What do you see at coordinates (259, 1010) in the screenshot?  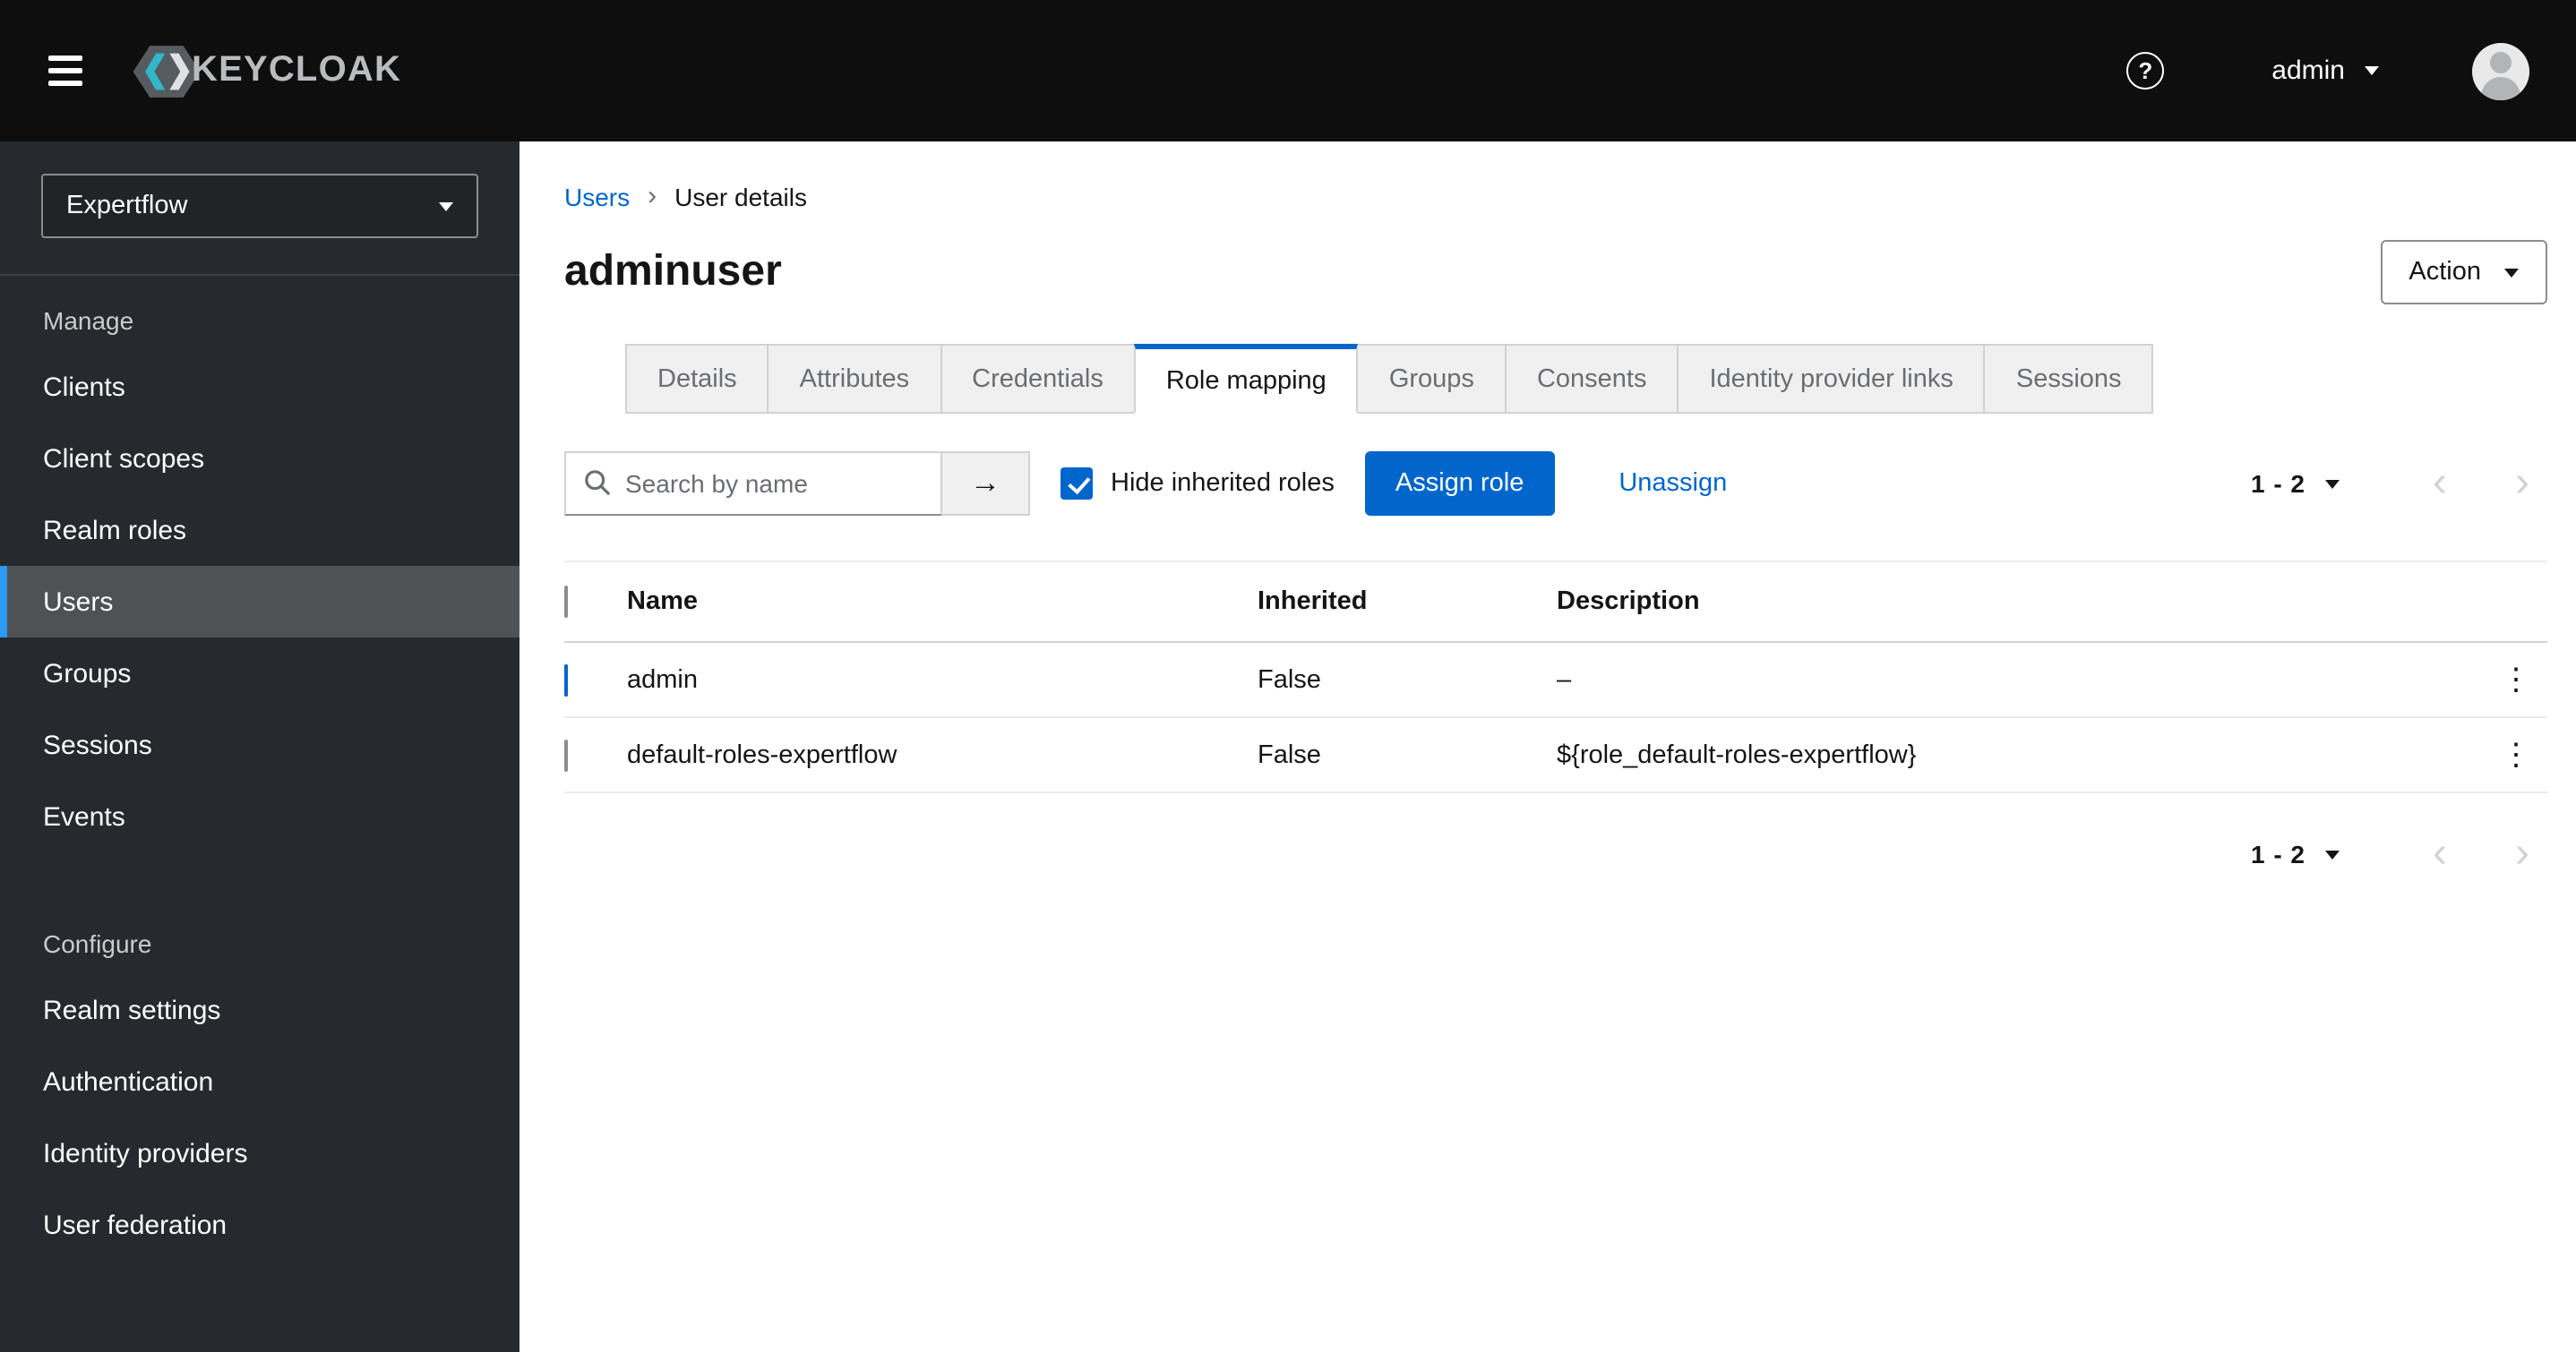 I see `sidebar-item-realm-settings: Realm settings` at bounding box center [259, 1010].